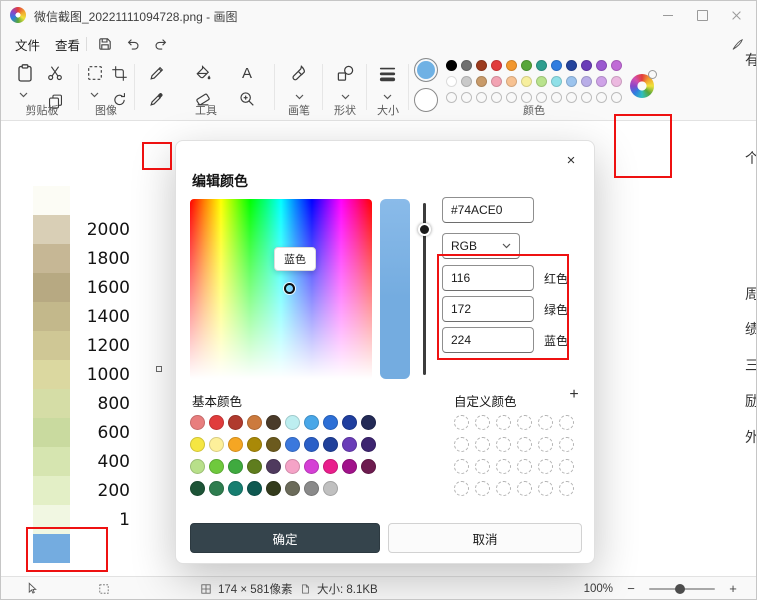 The height and width of the screenshot is (600, 757). Describe the element at coordinates (94, 95) in the screenshot. I see `select-dropdown-chevron` at that location.